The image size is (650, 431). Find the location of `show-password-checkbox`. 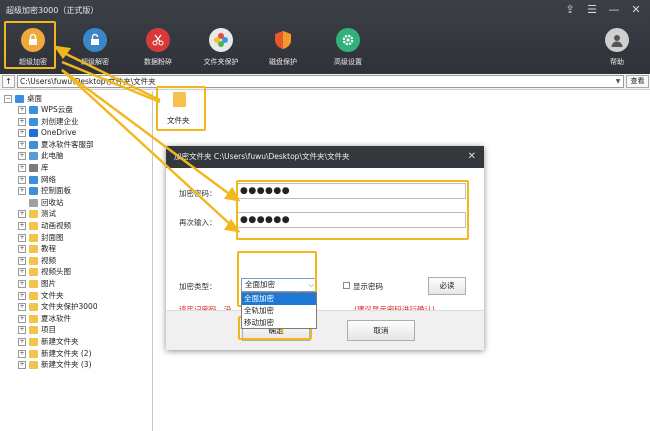

show-password-checkbox is located at coordinates (346, 285).